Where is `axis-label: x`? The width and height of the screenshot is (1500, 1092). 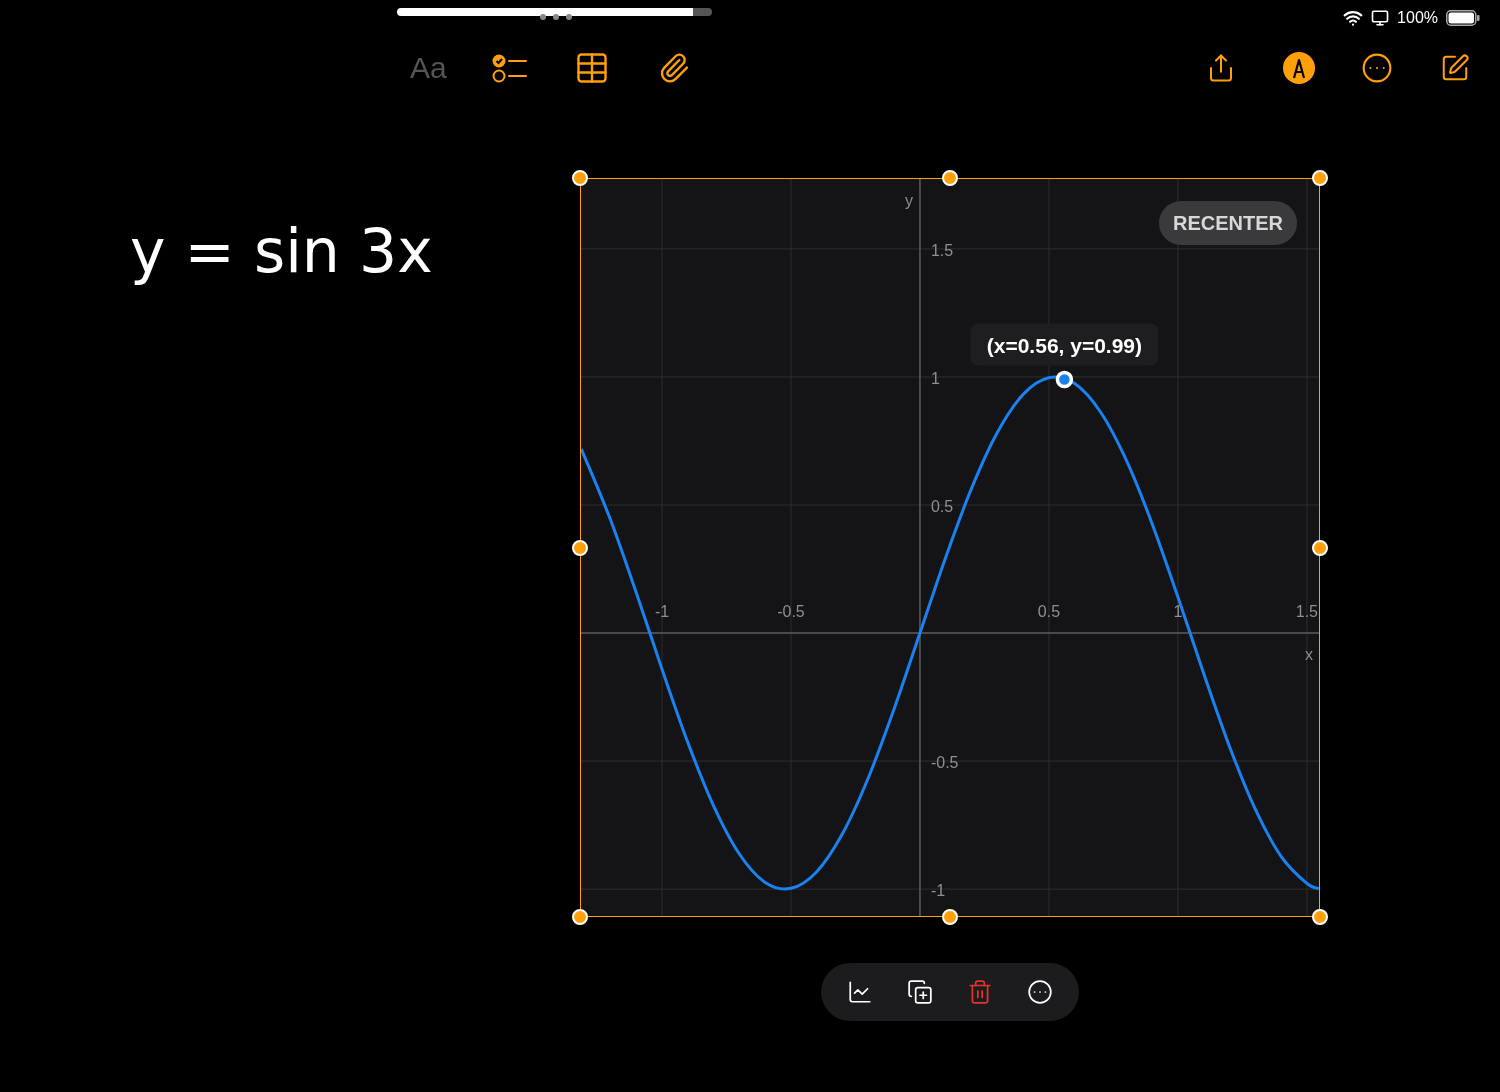
axis-label: x is located at coordinates (1309, 655).